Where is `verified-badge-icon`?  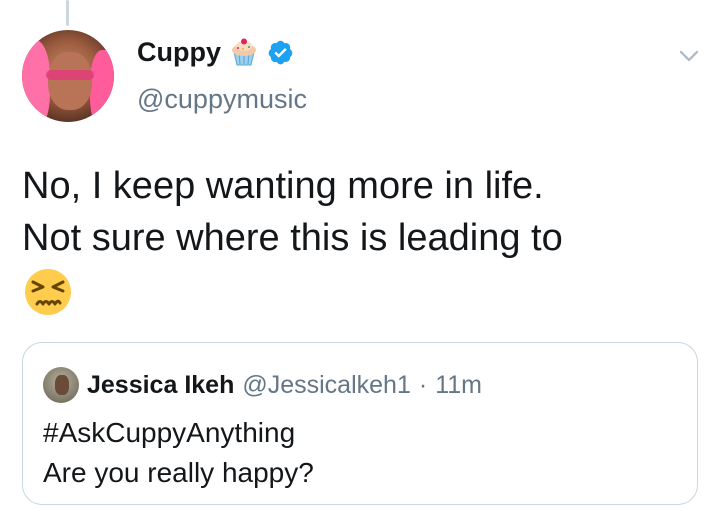 verified-badge-icon is located at coordinates (280, 52).